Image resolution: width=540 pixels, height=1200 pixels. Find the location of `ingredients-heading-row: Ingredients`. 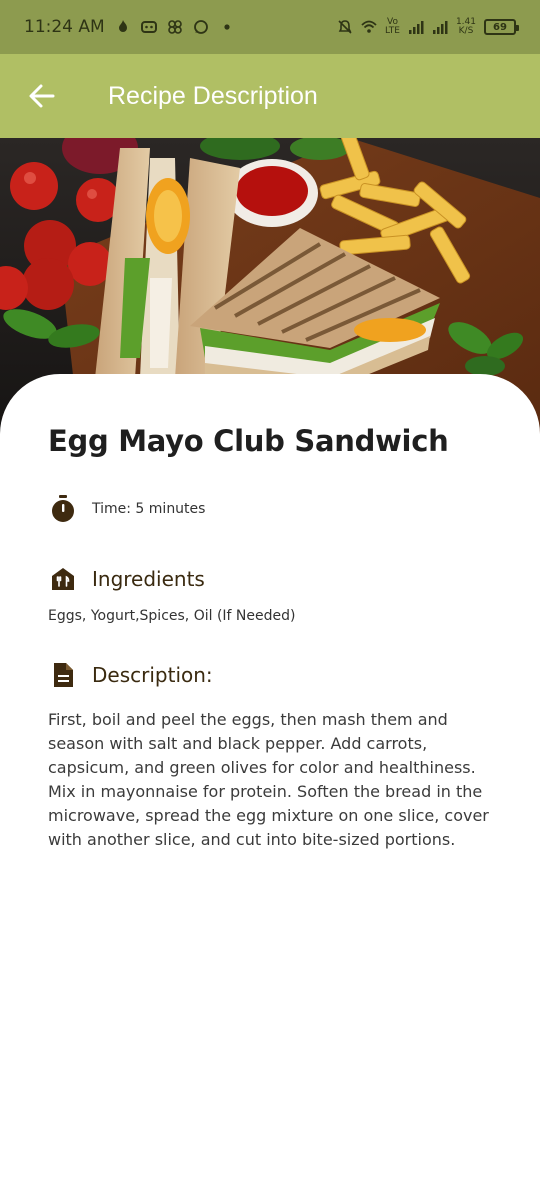

ingredients-heading-row: Ingredients is located at coordinates (270, 579).